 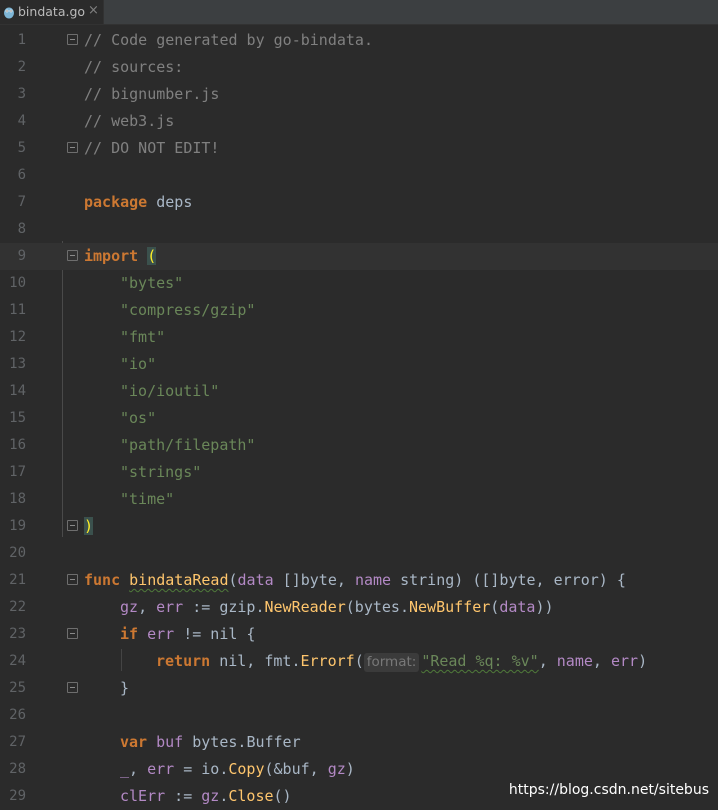 I want to click on comment: // DO NOT EDIT!, so click(x=152, y=148).